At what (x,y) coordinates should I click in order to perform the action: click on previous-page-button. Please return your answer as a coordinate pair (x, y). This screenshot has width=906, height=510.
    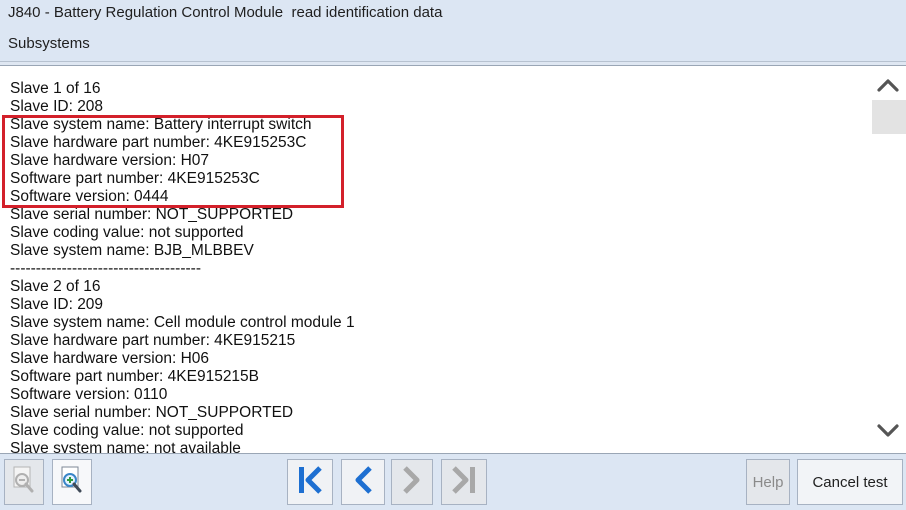
    Looking at the image, I should click on (363, 482).